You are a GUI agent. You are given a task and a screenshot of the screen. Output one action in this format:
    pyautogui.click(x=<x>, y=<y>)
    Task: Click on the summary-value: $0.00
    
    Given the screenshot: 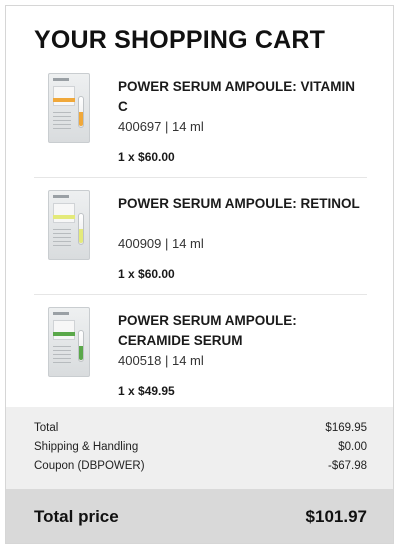 What is the action you would take?
    pyautogui.click(x=352, y=447)
    